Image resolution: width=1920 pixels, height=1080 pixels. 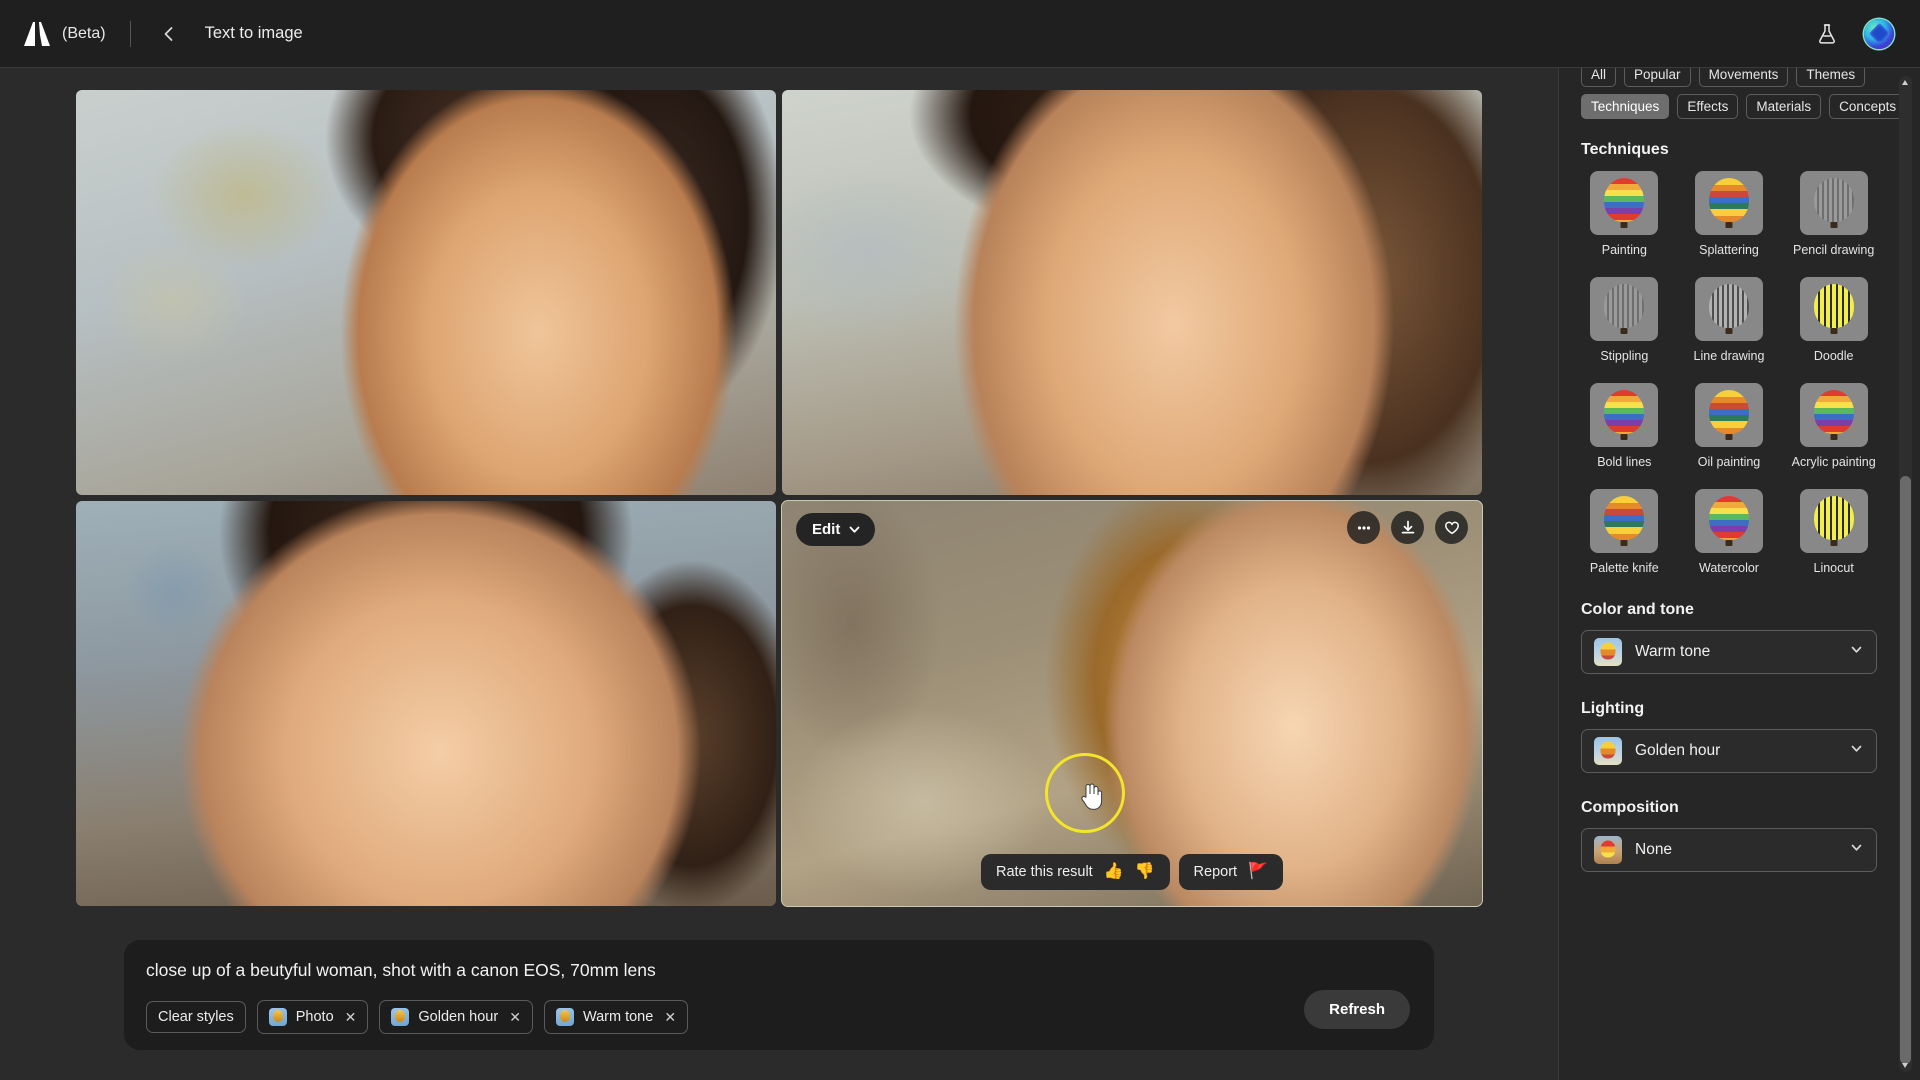 I want to click on scroll-down-arrow-icon, so click(x=1905, y=1065).